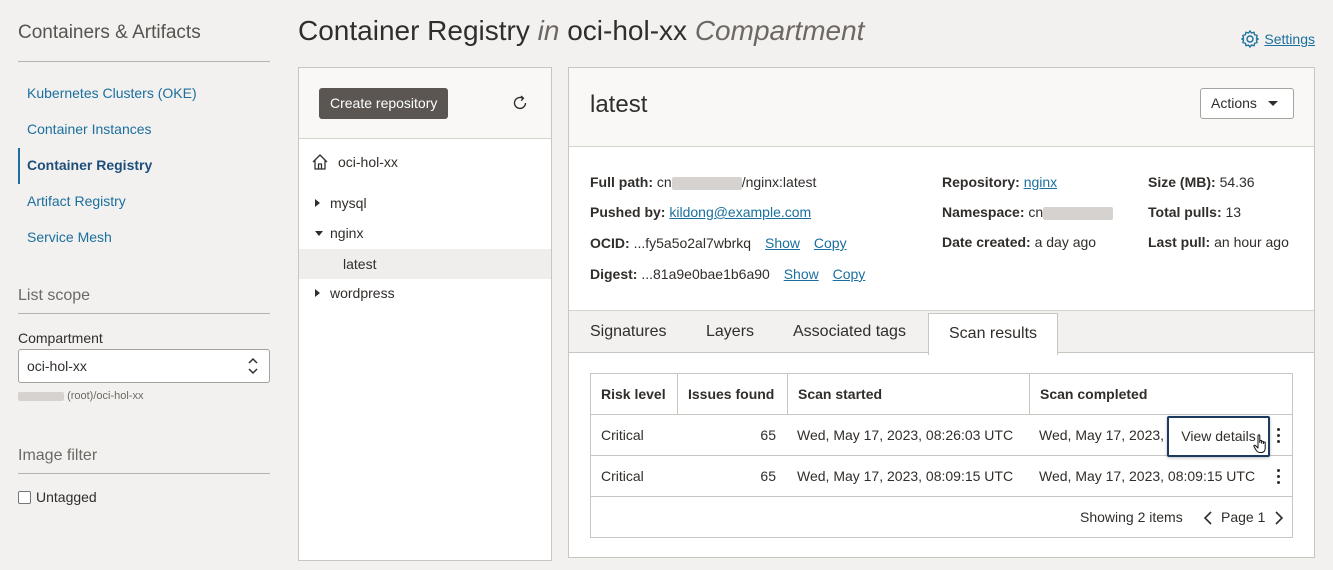 The width and height of the screenshot is (1333, 570). Describe the element at coordinates (105, 396) in the screenshot. I see `compartment-path-text: (root)/oci-hol-xx` at that location.